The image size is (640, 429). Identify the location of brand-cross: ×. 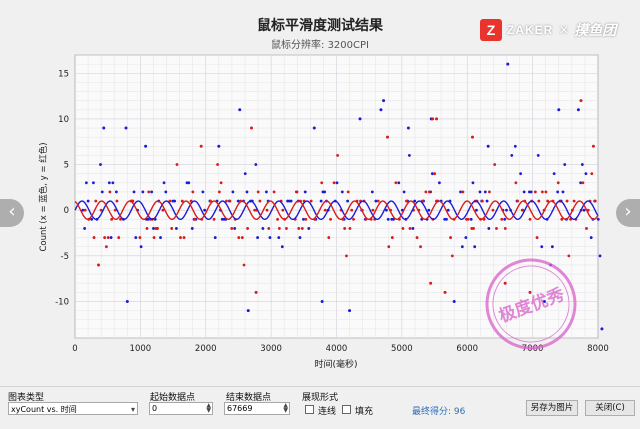
(564, 30).